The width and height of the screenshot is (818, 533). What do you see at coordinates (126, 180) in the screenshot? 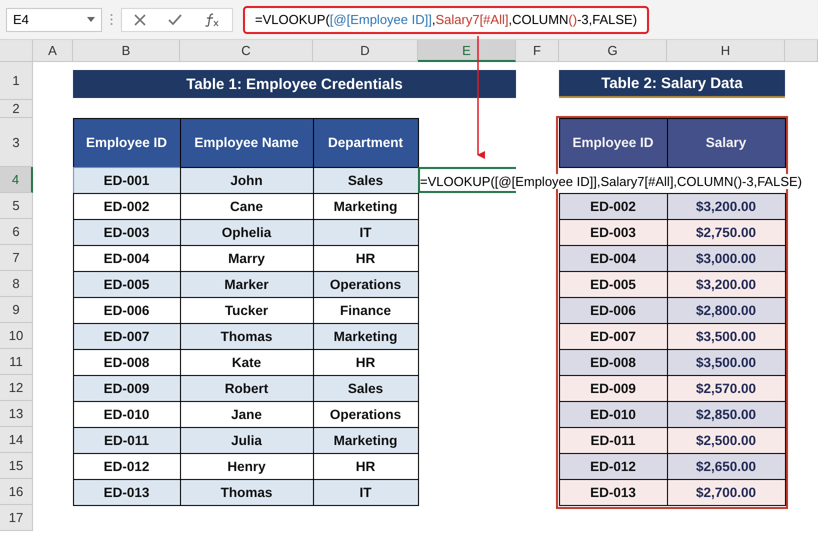
I see `table-cell: ED-001` at bounding box center [126, 180].